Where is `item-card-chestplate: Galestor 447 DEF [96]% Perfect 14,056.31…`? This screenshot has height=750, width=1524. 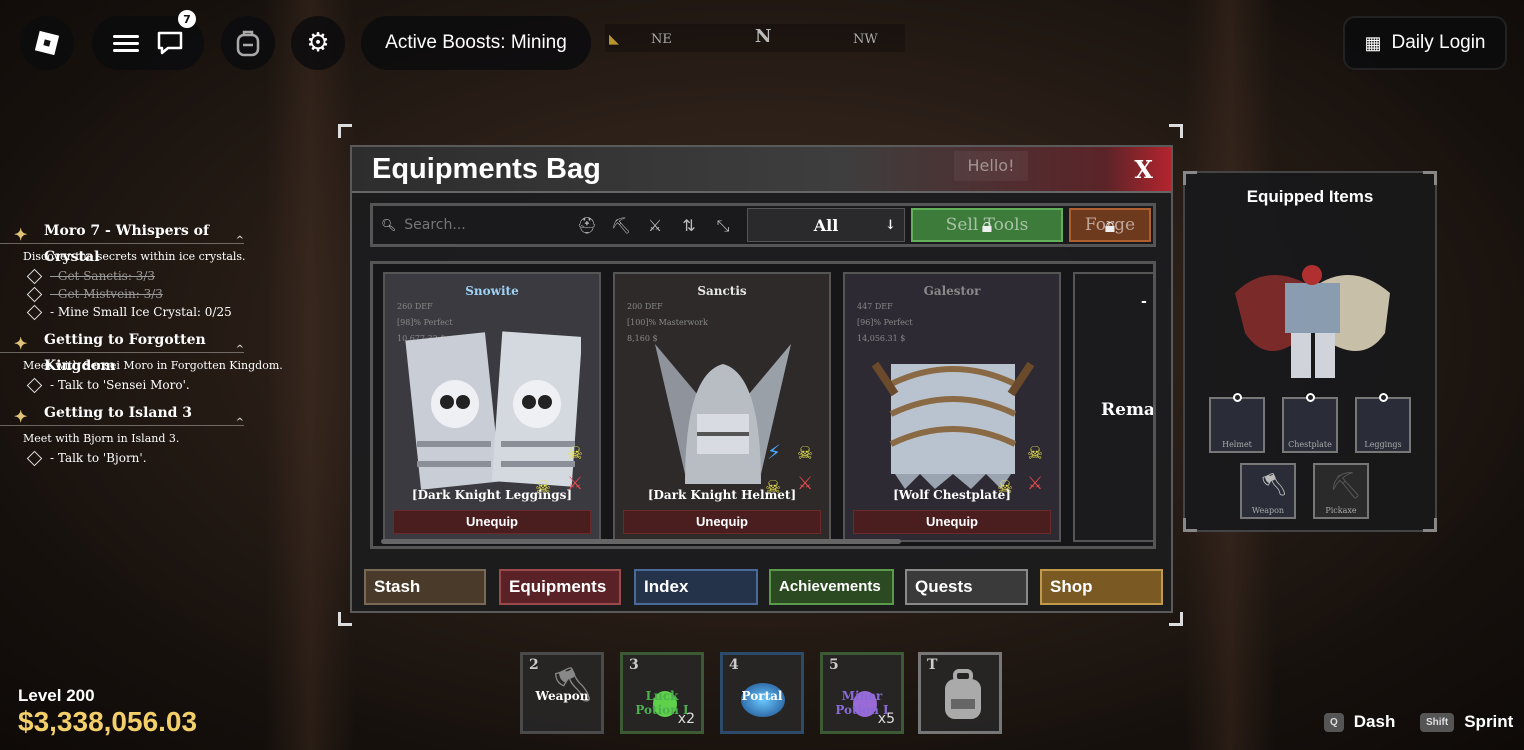
item-card-chestplate: Galestor 447 DEF [96]% Perfect 14,056.31… is located at coordinates (952, 407).